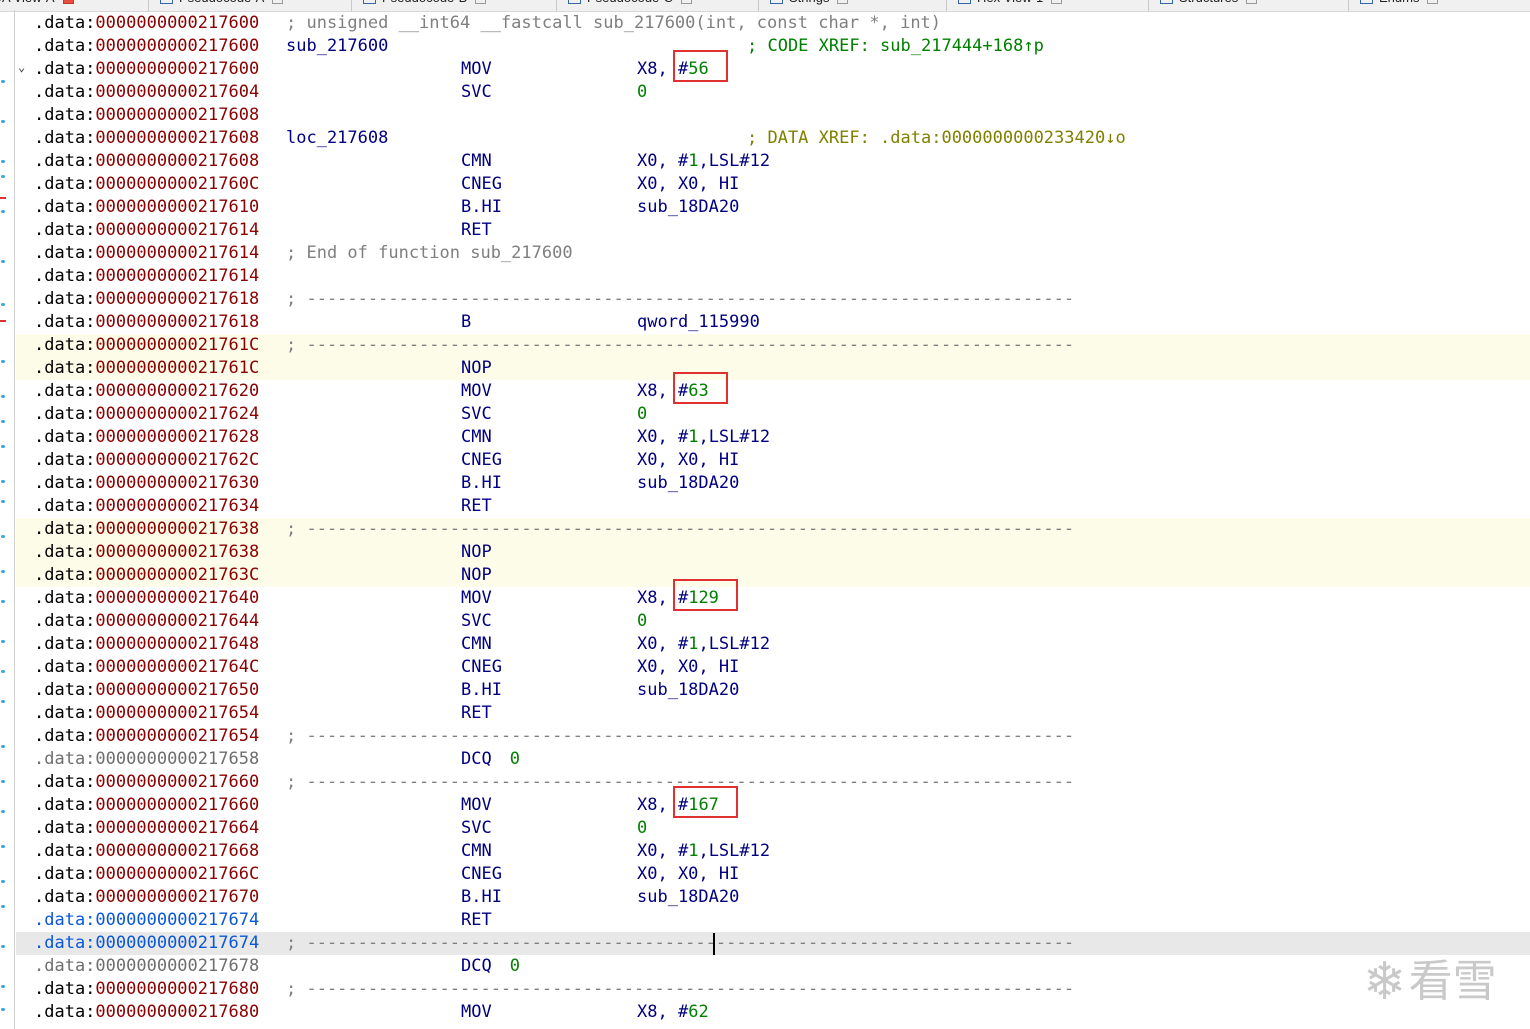 Image resolution: width=1530 pixels, height=1029 pixels. What do you see at coordinates (773, 552) in the screenshot?
I see `listing-row: .data:0000000000217638 NOP` at bounding box center [773, 552].